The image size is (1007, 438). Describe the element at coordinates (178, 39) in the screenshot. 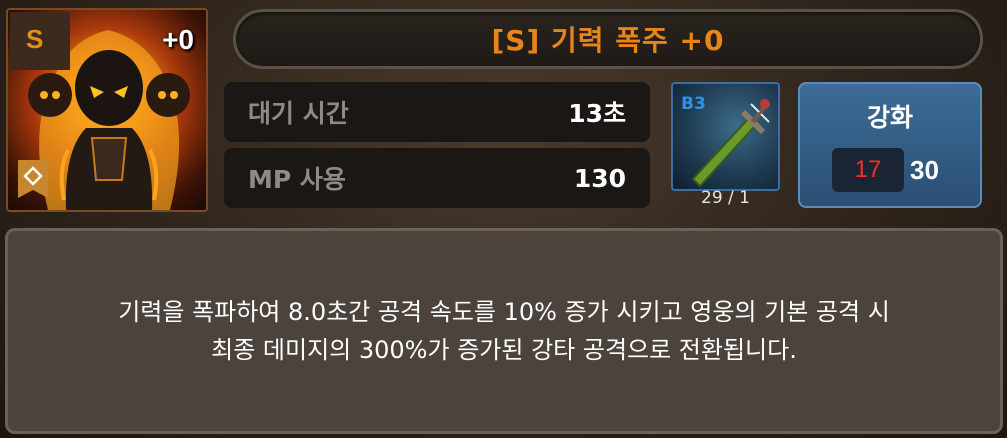

I see `skill-level-label: +0` at that location.